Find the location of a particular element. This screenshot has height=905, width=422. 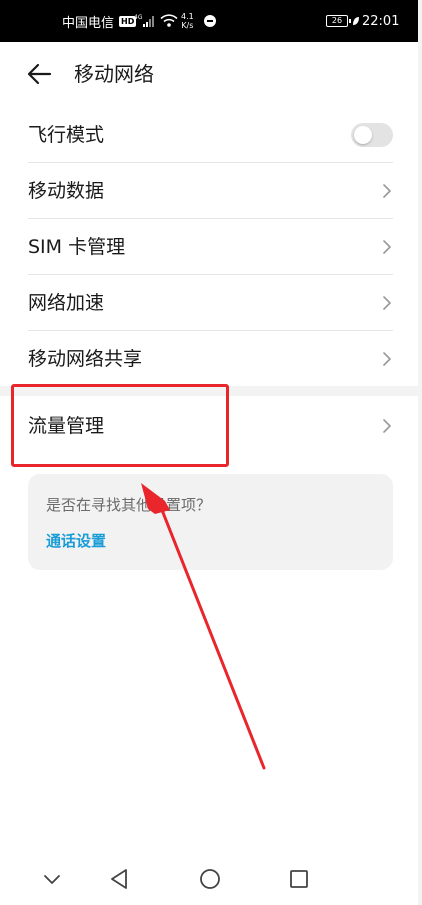

wifi-icon is located at coordinates (169, 21).